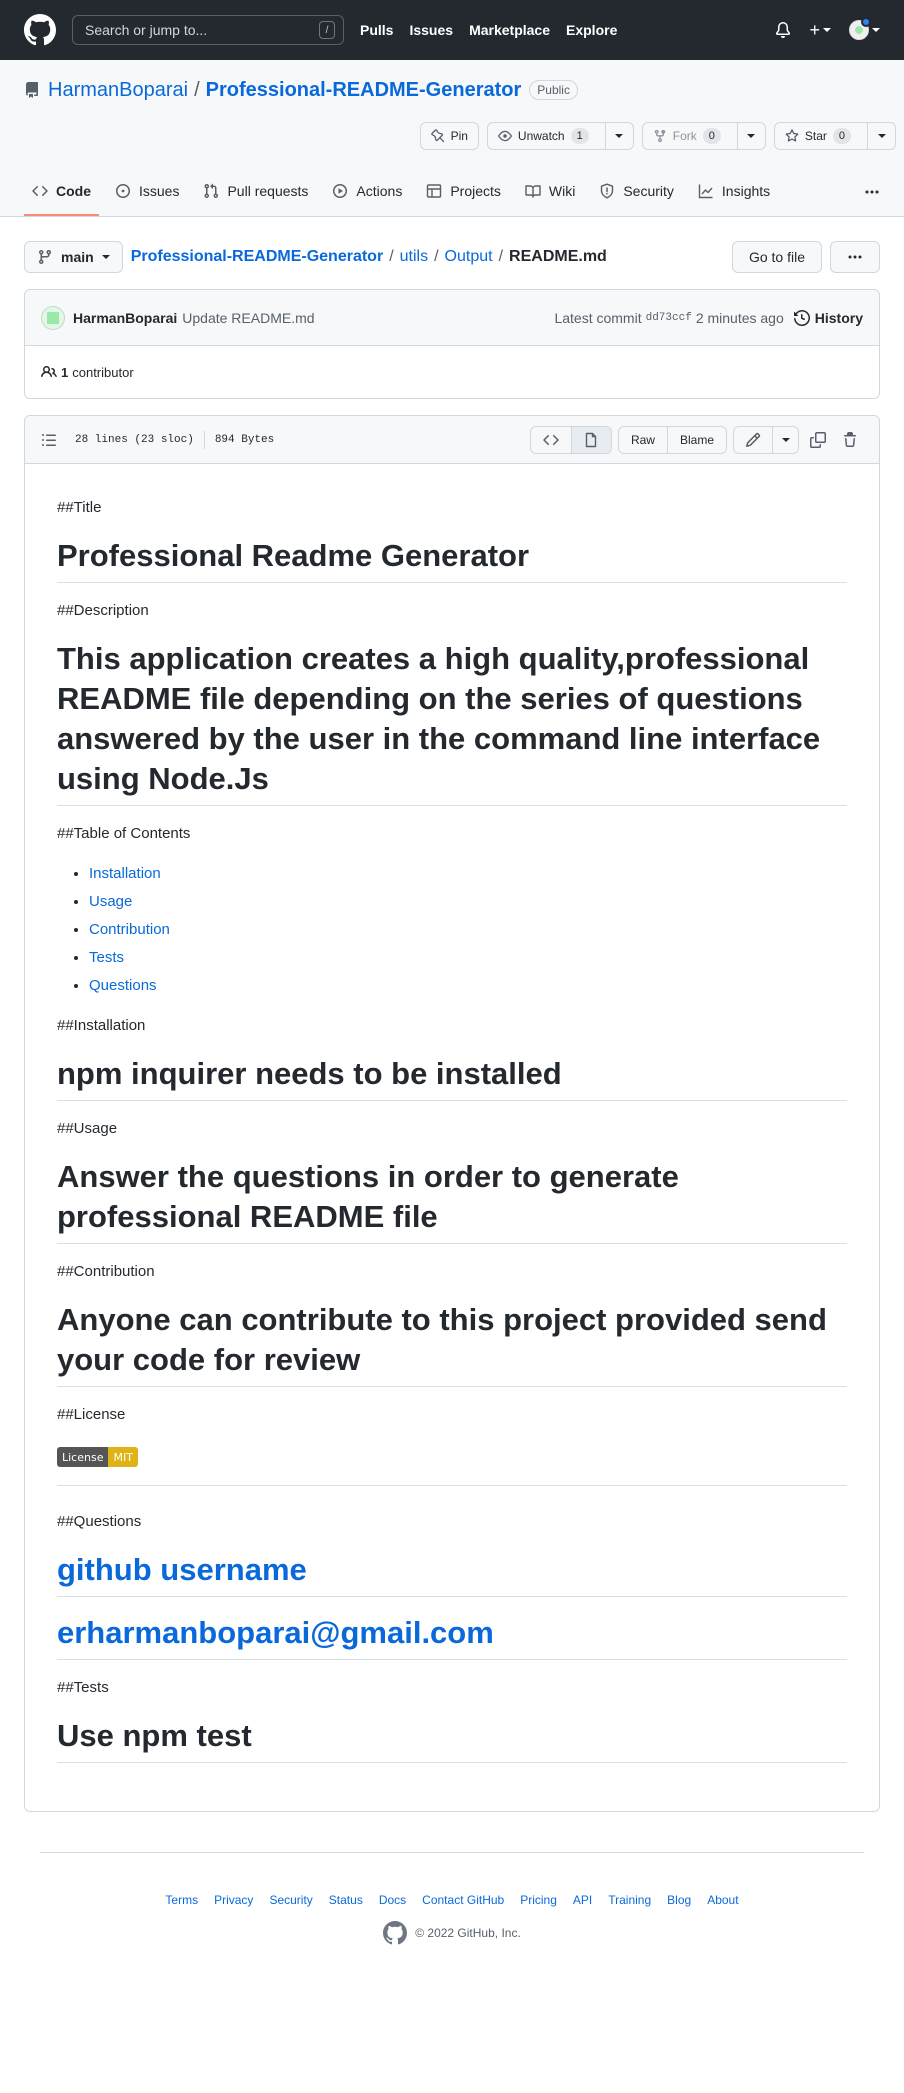  What do you see at coordinates (233, 1900) in the screenshot?
I see `footer-link-privacy: Privacy` at bounding box center [233, 1900].